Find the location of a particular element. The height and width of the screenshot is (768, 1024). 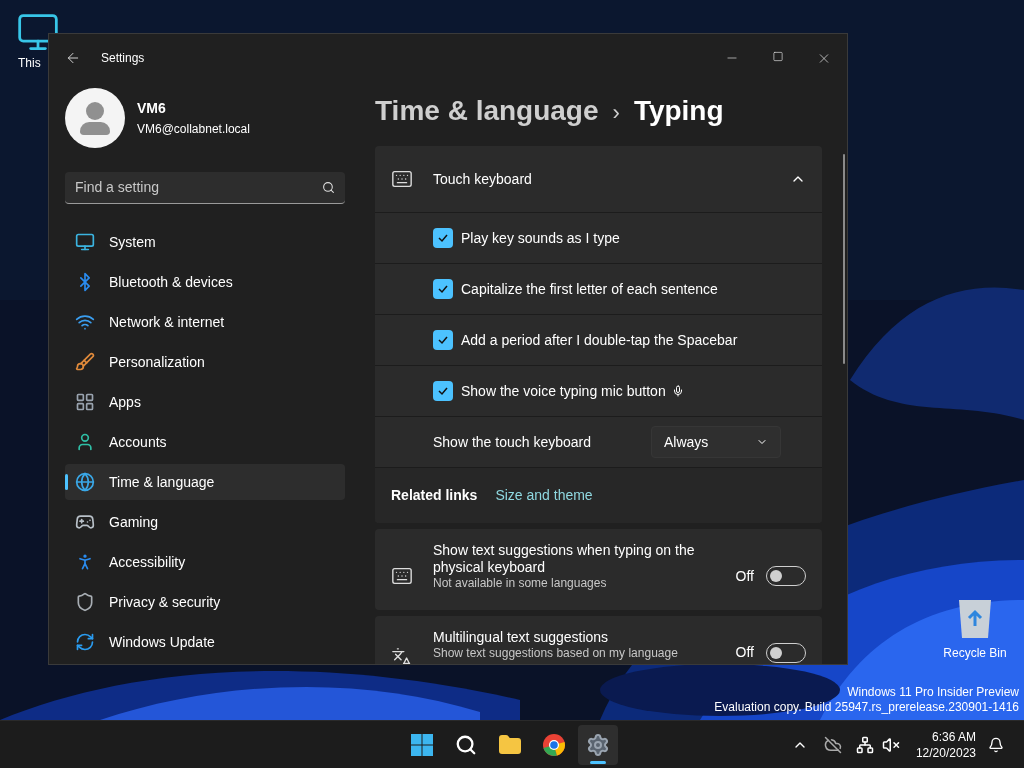

start-icon is located at coordinates (422, 744).